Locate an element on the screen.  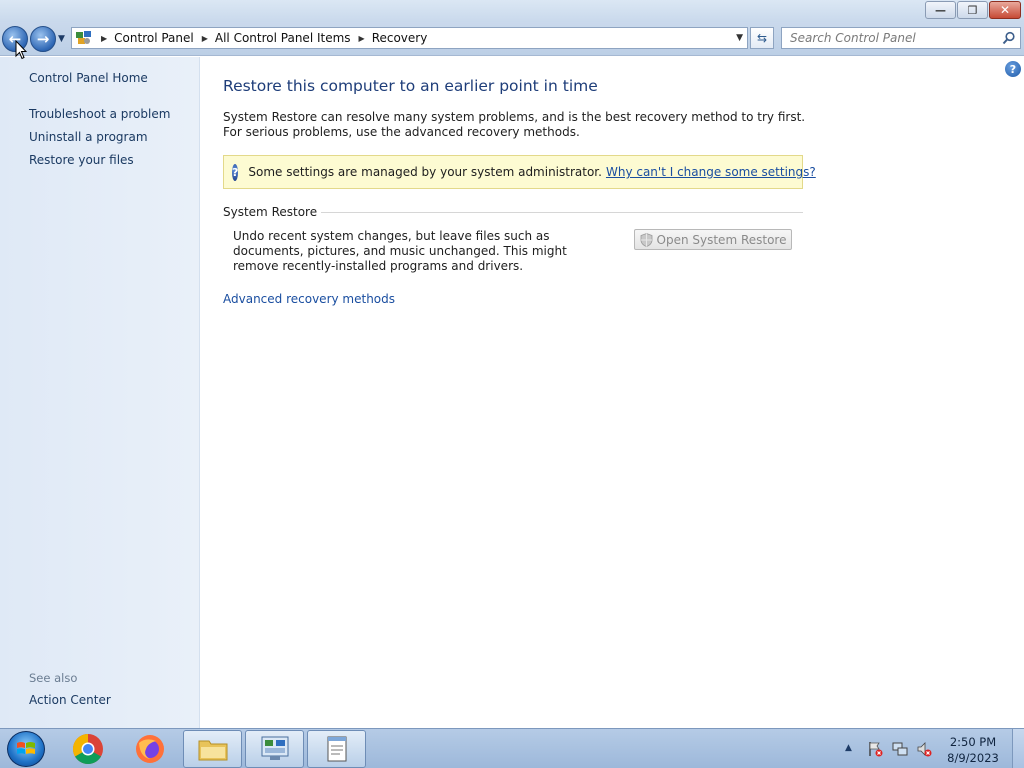
maximize-button: ❐ is located at coordinates (972, 10).